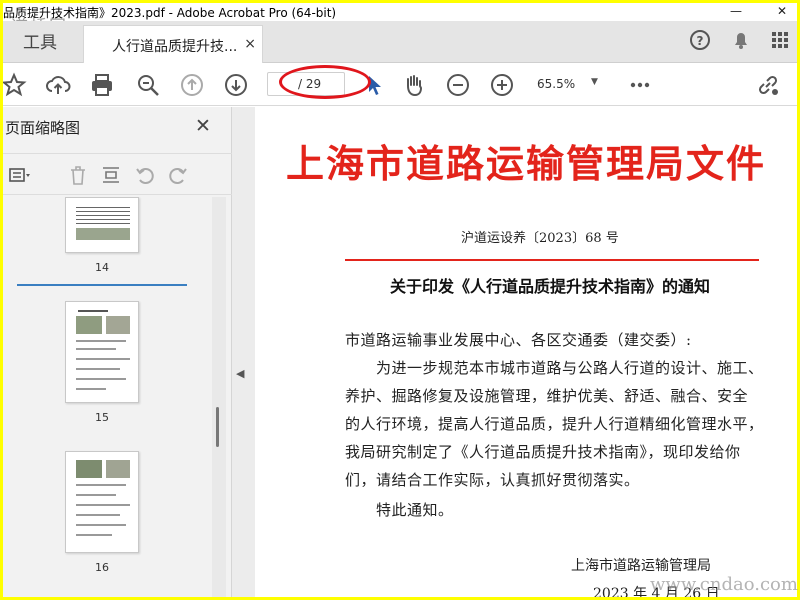 This screenshot has height=600, width=800. I want to click on panel-toolbar, so click(117, 174).